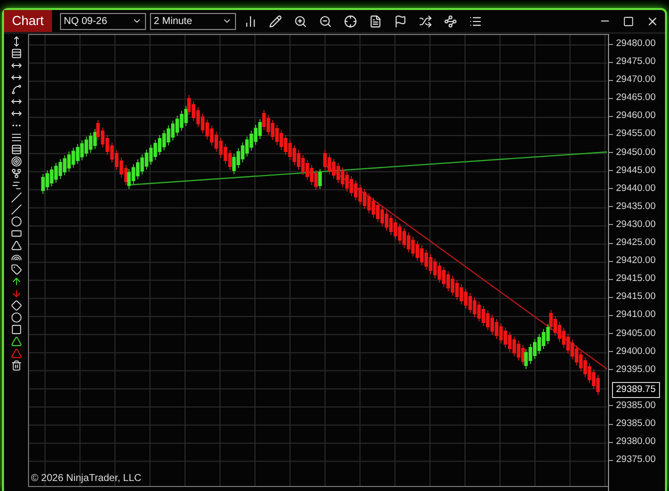  I want to click on trend-line-icon, so click(16, 89).